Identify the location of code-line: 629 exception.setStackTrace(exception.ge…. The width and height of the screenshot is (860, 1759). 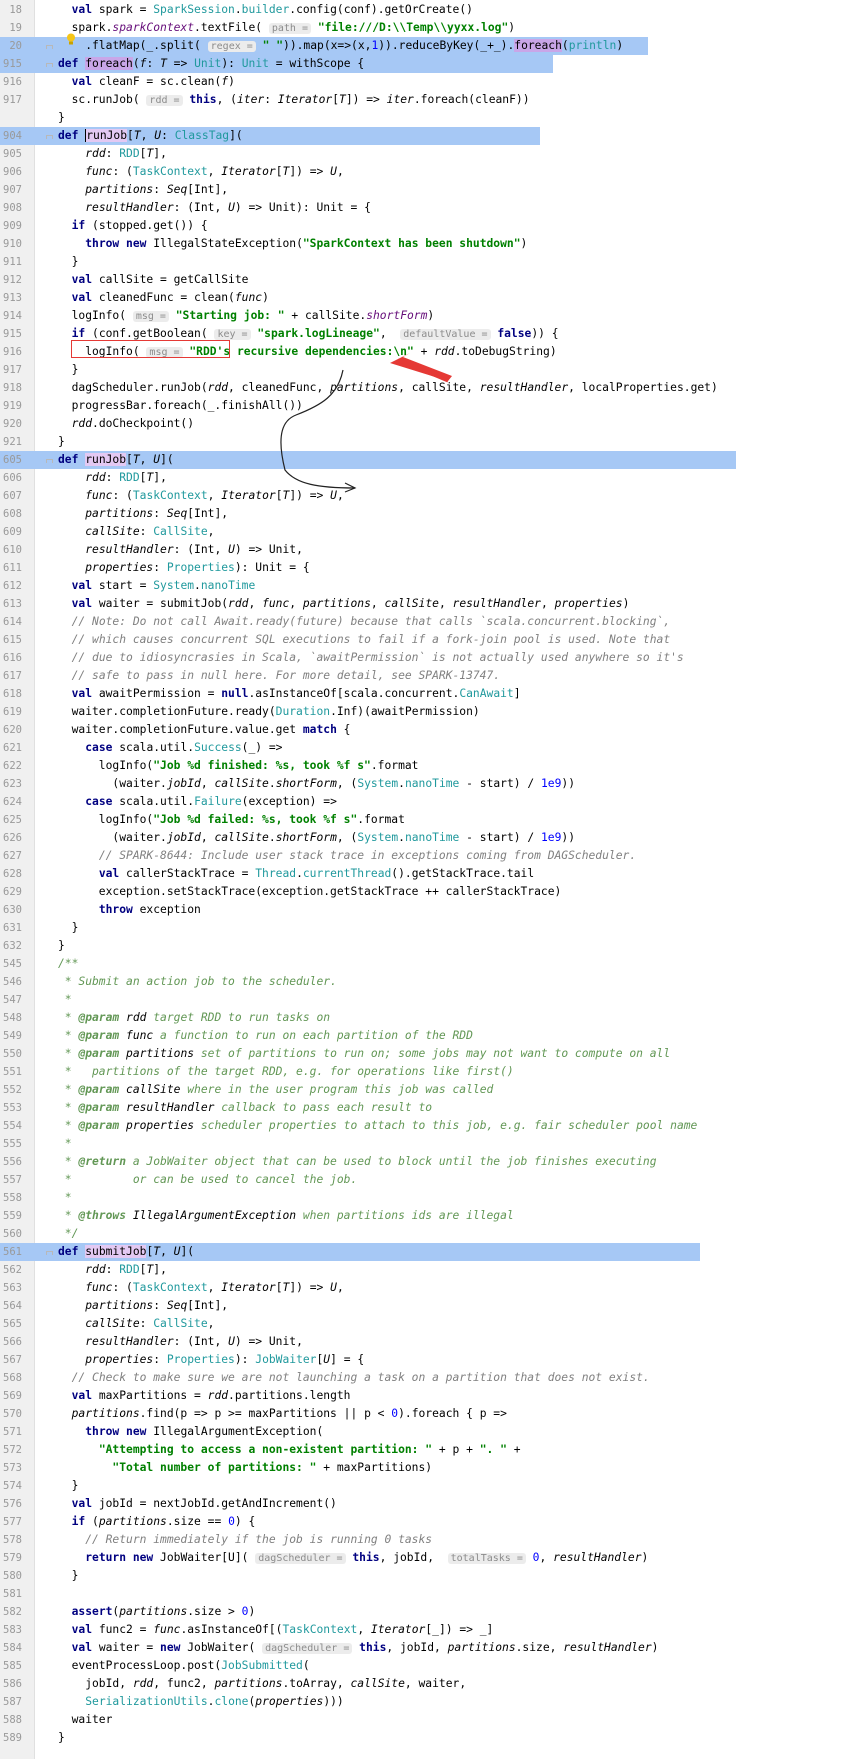
(430, 892).